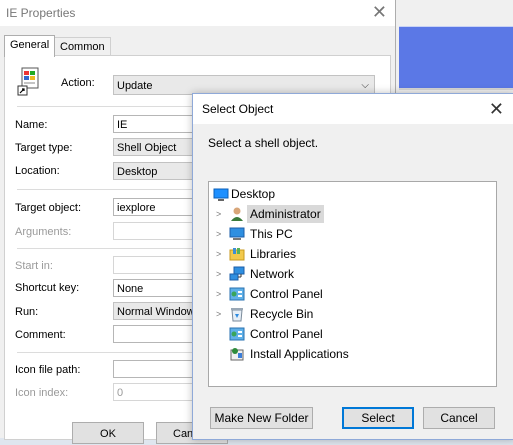  What do you see at coordinates (237, 254) in the screenshot?
I see `libraries-icon` at bounding box center [237, 254].